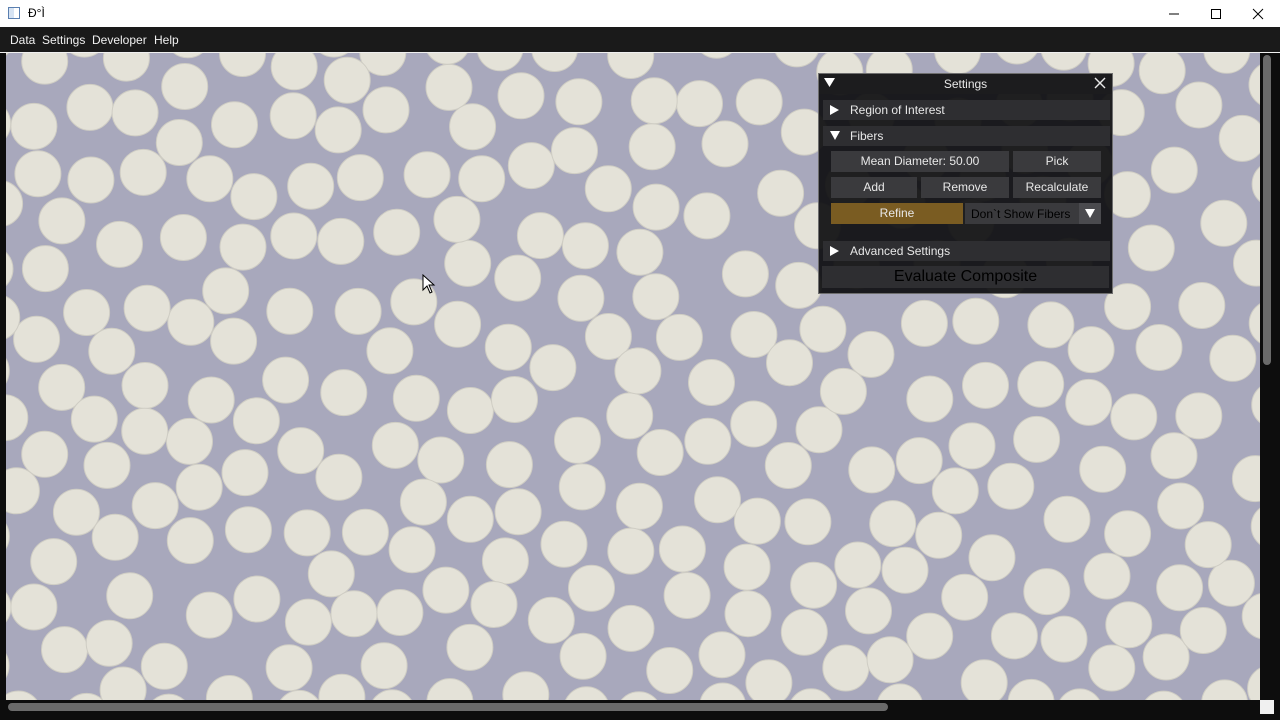 The image size is (1280, 720). What do you see at coordinates (965, 187) in the screenshot?
I see `remove-button: Remove` at bounding box center [965, 187].